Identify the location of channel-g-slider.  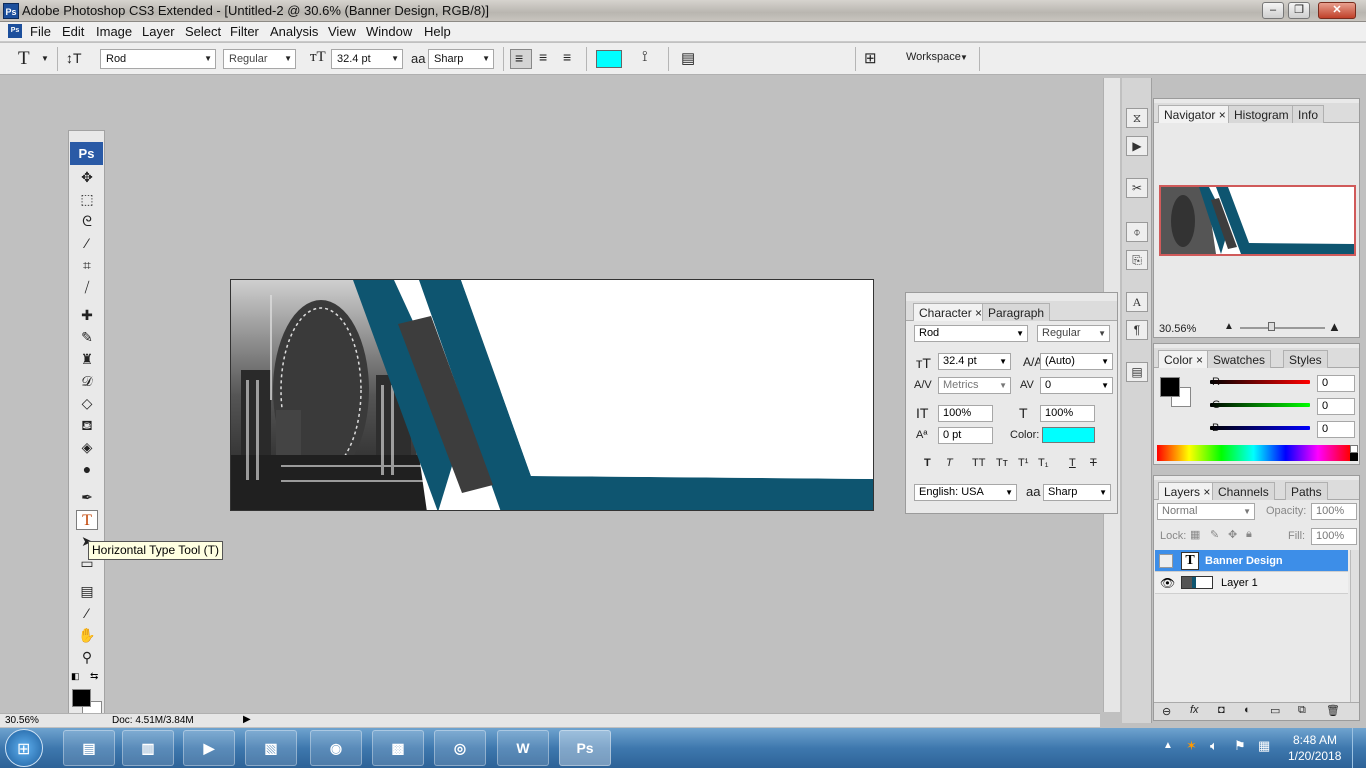
(1260, 405).